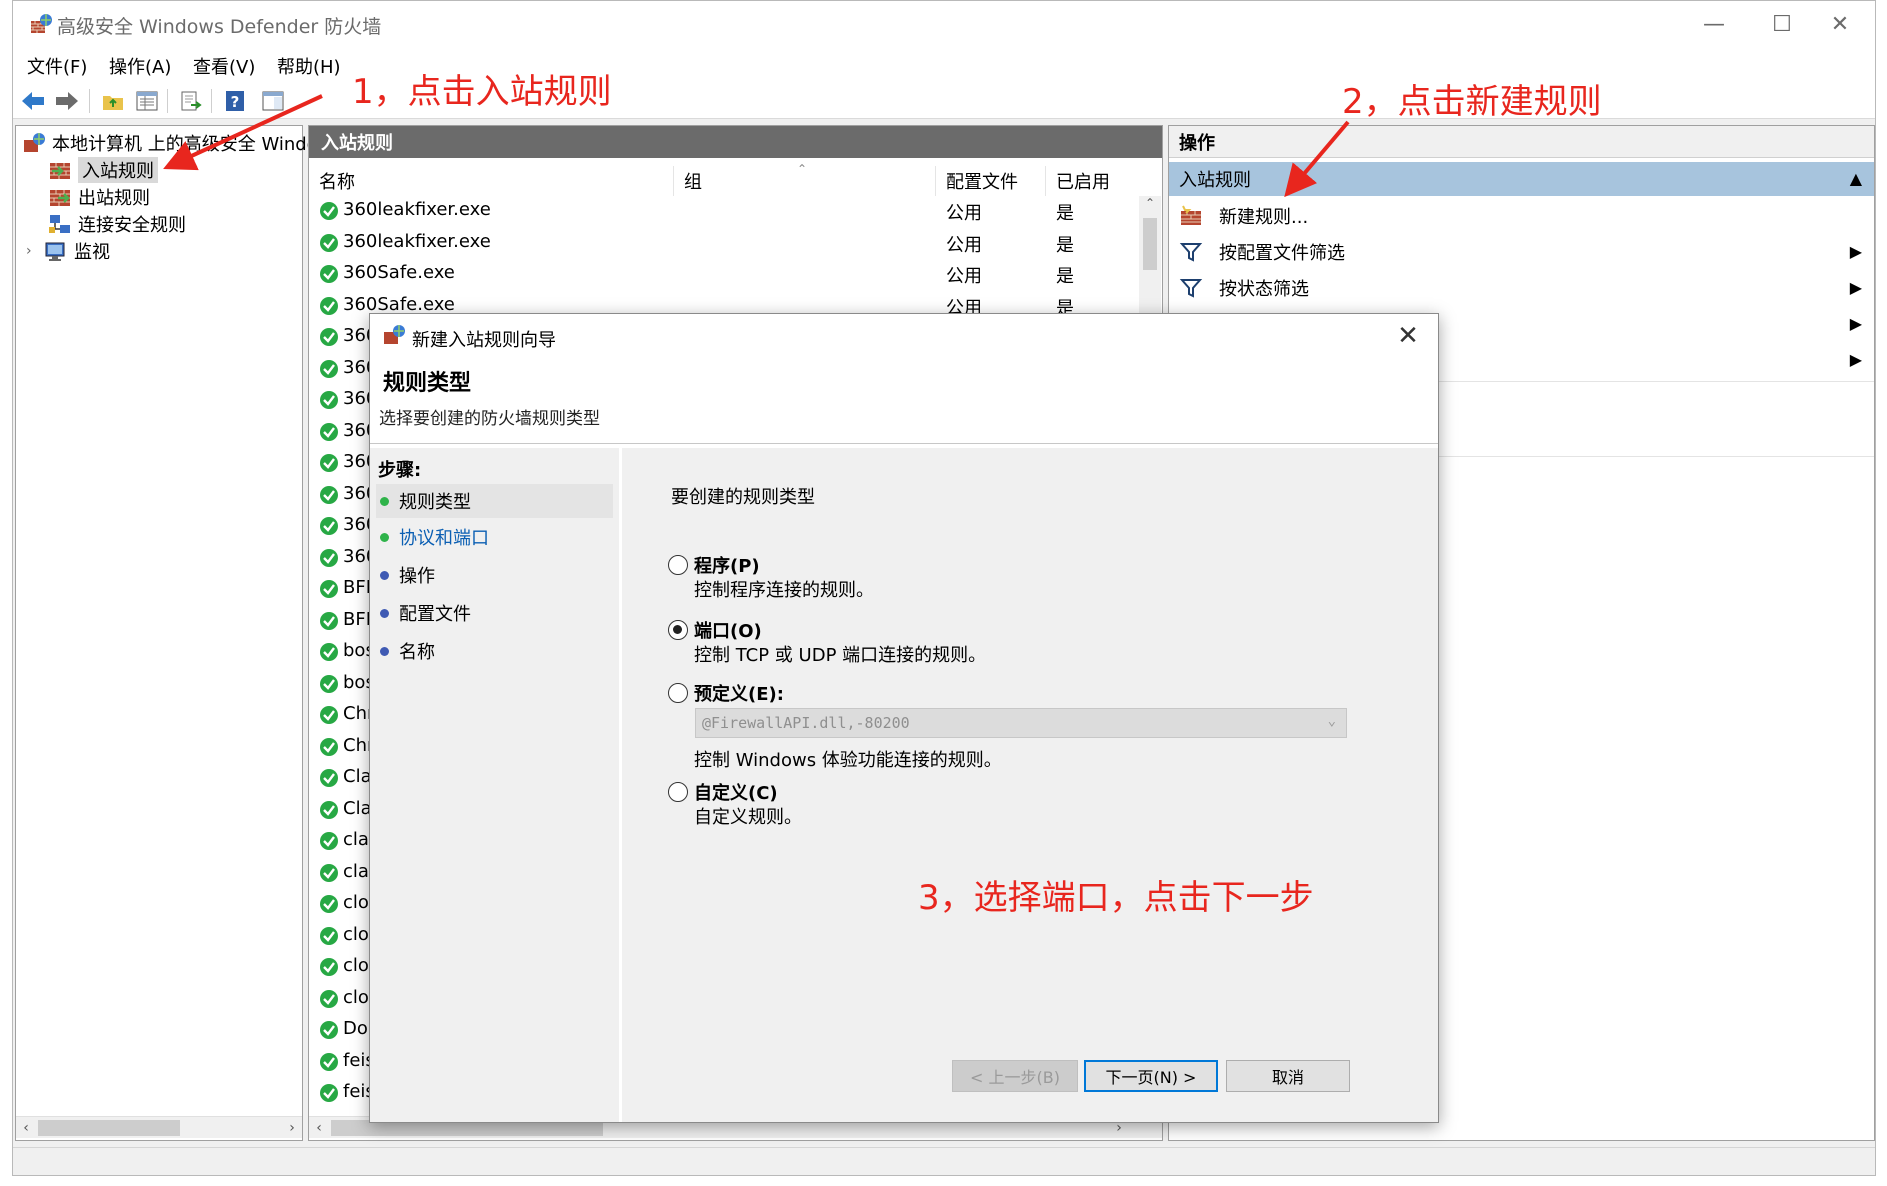  Describe the element at coordinates (1840, 24) in the screenshot. I see `close-button: ✕` at that location.